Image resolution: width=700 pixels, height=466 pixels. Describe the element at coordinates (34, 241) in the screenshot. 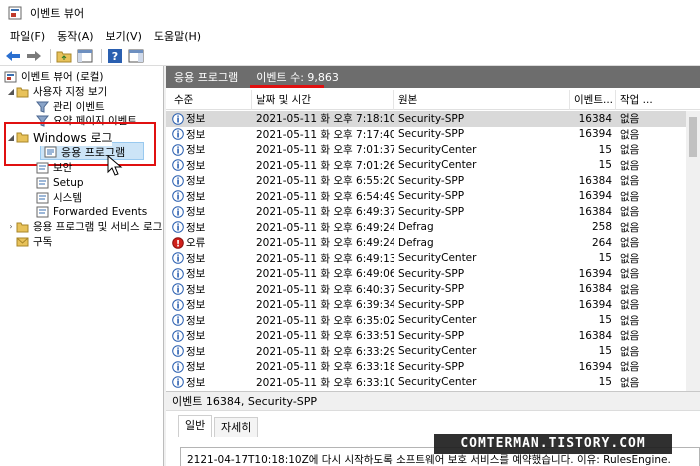

I see `tree-item-subscriptions: 구독` at that location.